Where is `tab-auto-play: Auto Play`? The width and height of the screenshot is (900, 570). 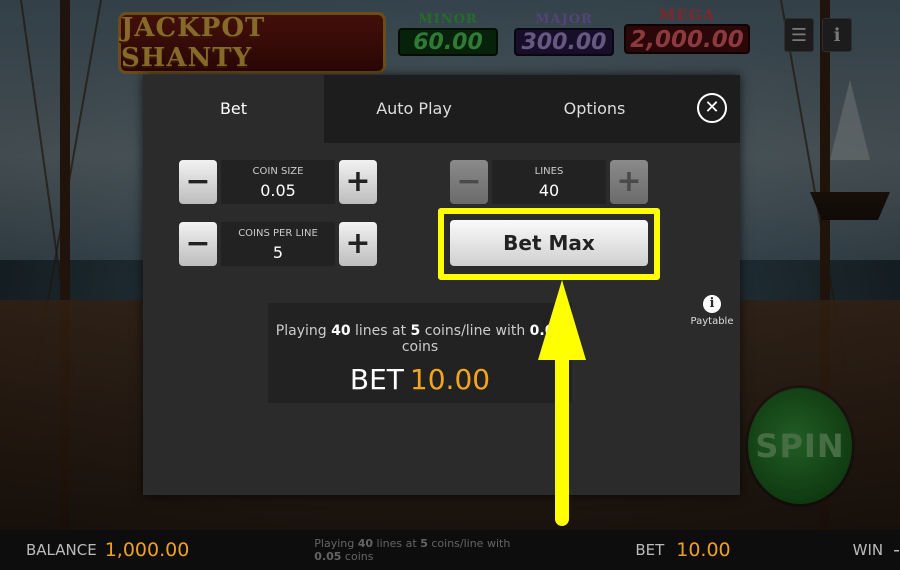 tab-auto-play: Auto Play is located at coordinates (414, 109).